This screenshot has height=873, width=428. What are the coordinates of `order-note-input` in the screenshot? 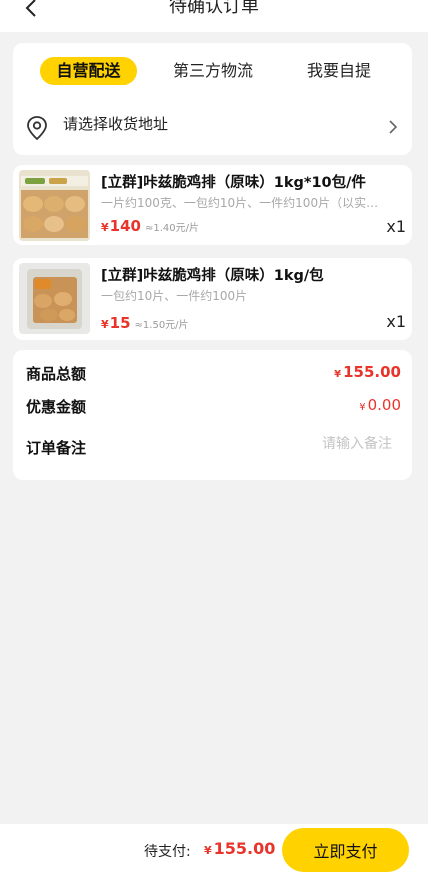 It's located at (292, 444).